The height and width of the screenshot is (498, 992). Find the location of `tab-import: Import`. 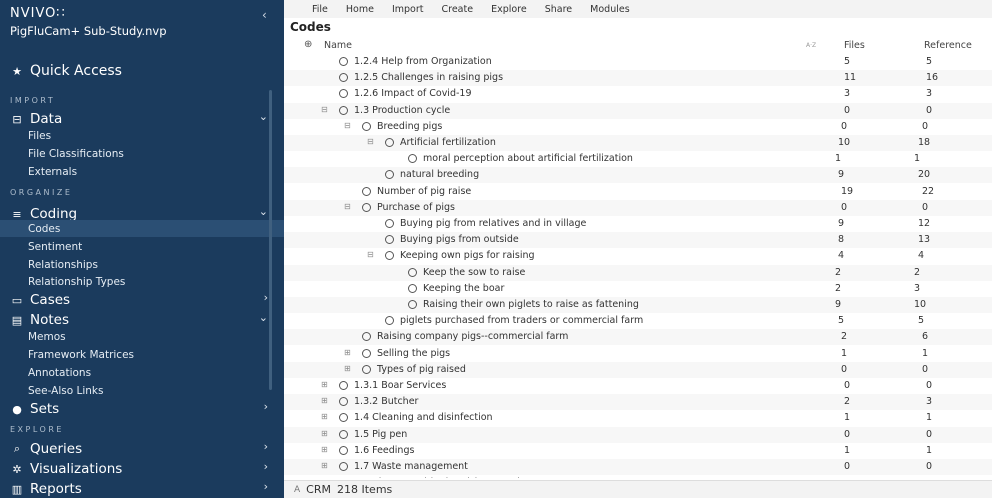

tab-import: Import is located at coordinates (408, 9).